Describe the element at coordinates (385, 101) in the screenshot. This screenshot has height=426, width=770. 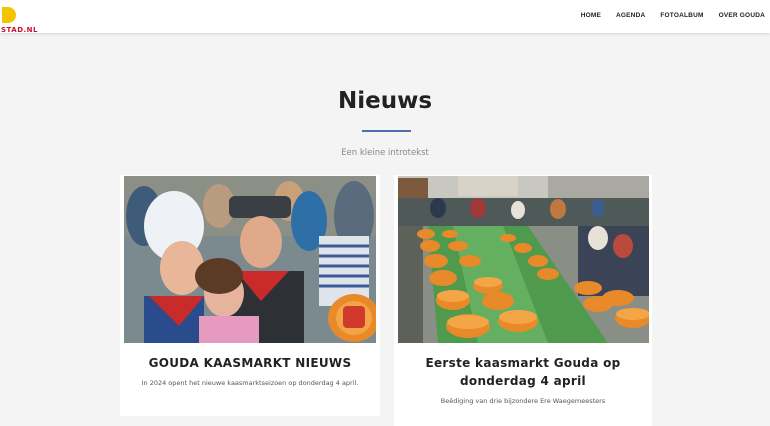
I see `section-title: Nieuws` at that location.